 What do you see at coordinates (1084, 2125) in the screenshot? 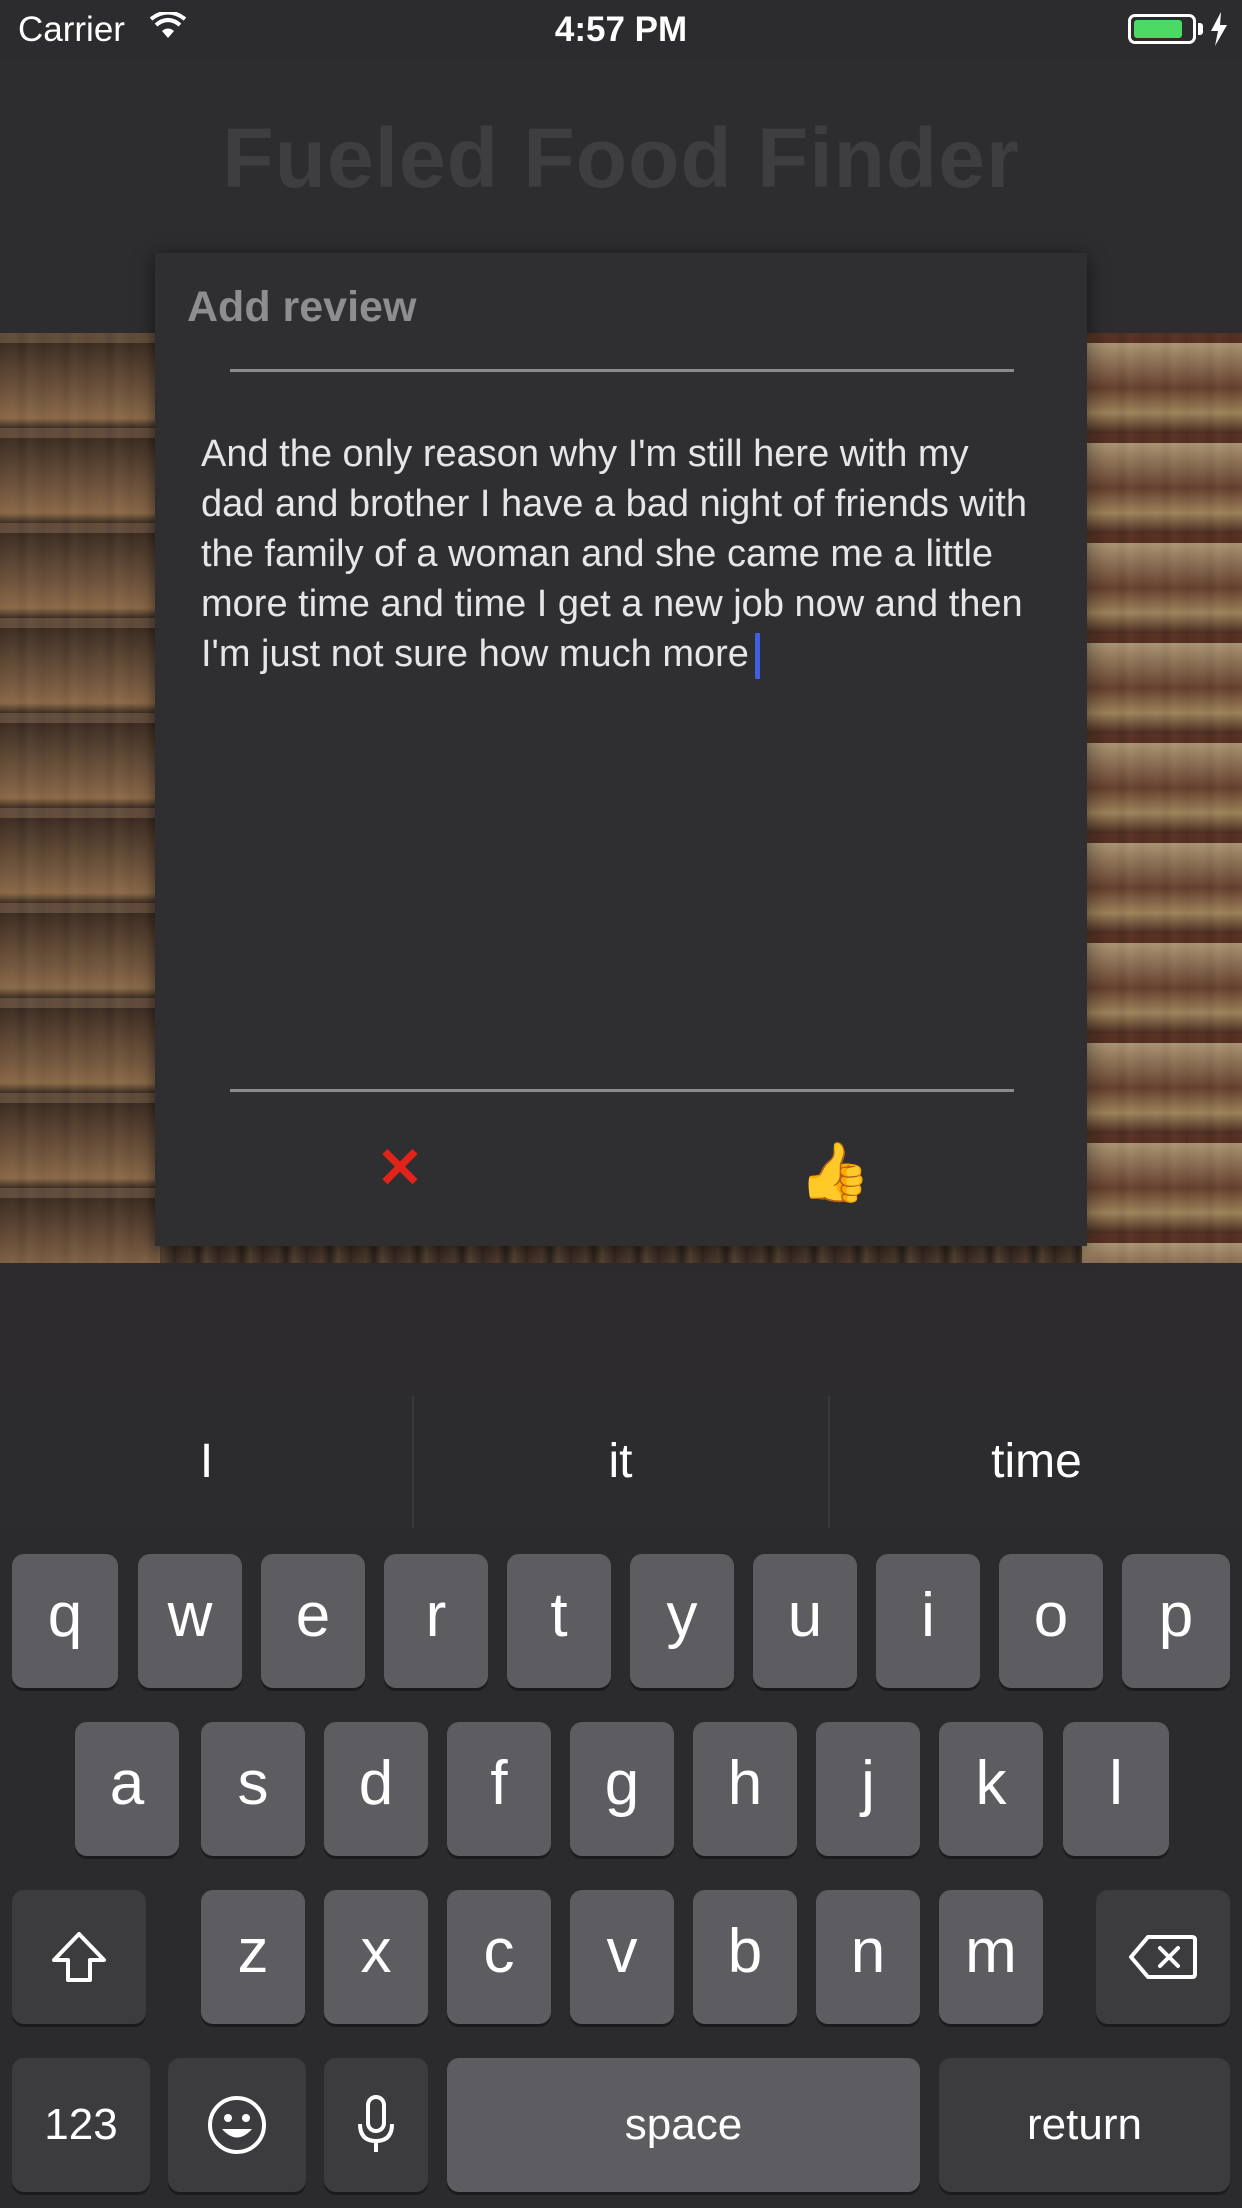
I see `return-key: return` at bounding box center [1084, 2125].